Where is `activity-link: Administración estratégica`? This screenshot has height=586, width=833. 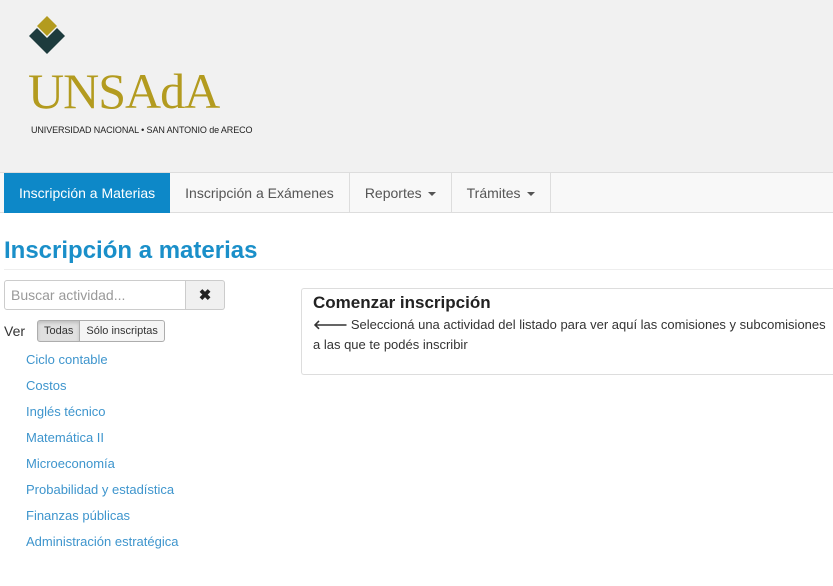
activity-link: Administración estratégica is located at coordinates (102, 542).